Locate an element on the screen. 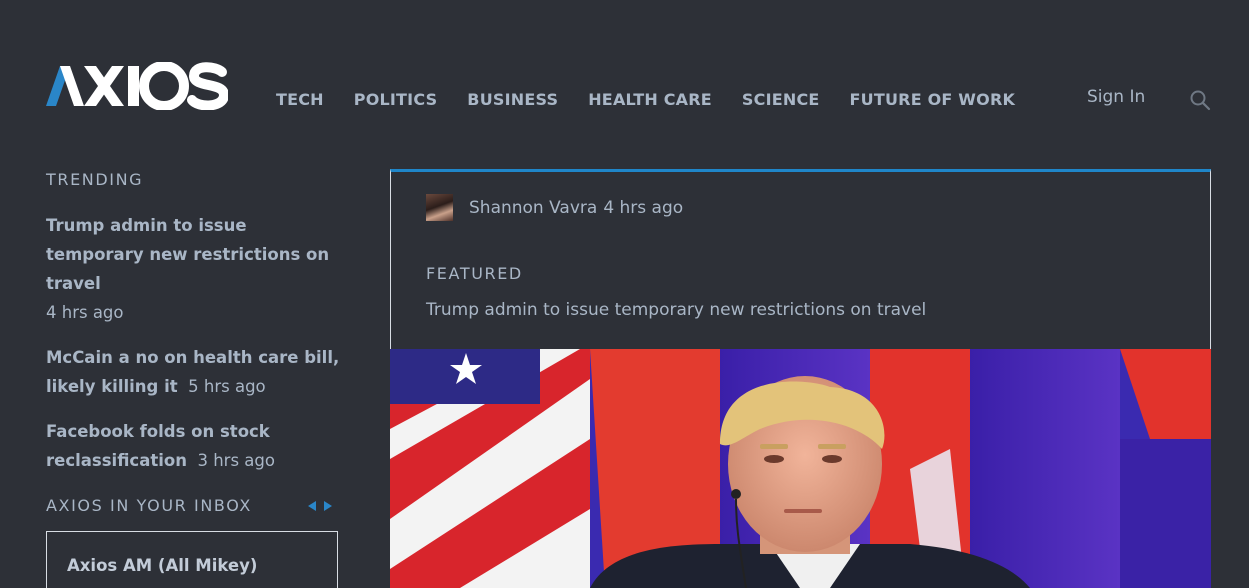  nav-politics: POLITICS is located at coordinates (396, 99).